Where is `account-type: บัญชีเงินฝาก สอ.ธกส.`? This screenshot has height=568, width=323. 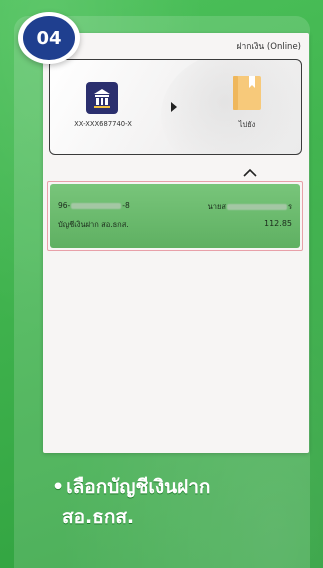
account-type: บัญชีเงินฝาก สอ.ธกส. is located at coordinates (93, 224).